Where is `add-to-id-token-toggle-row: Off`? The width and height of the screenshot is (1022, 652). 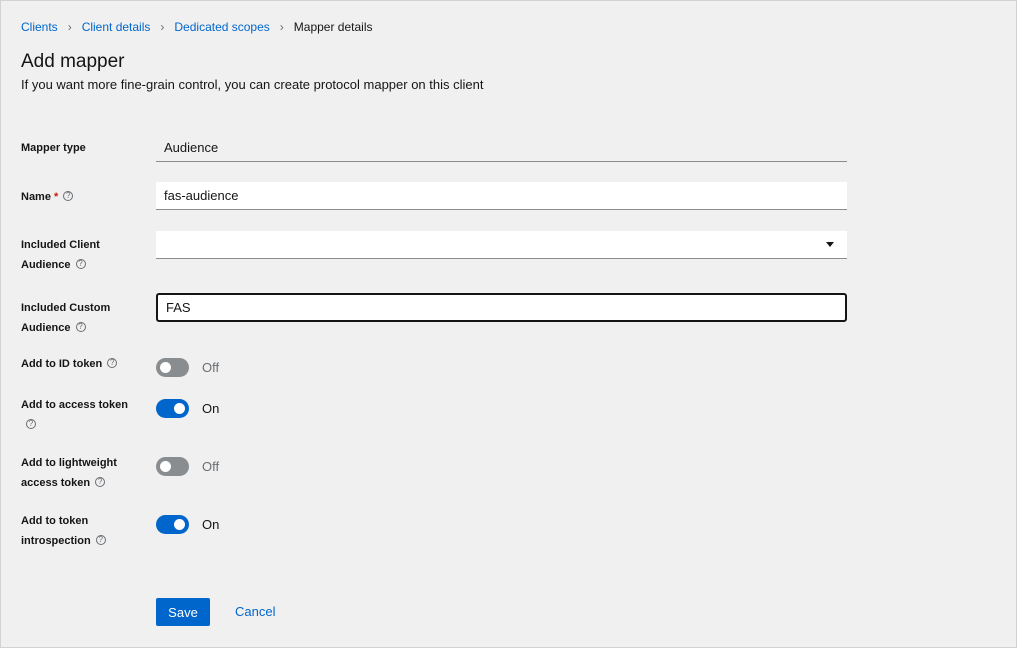
add-to-id-token-toggle-row: Off is located at coordinates (187, 367).